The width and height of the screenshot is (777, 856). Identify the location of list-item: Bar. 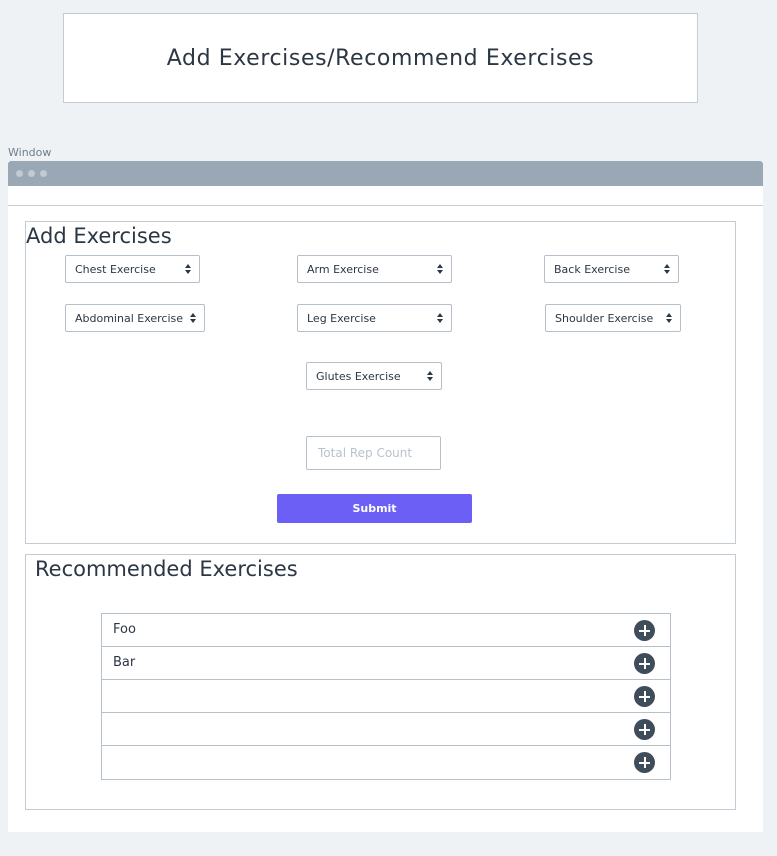
(386, 663).